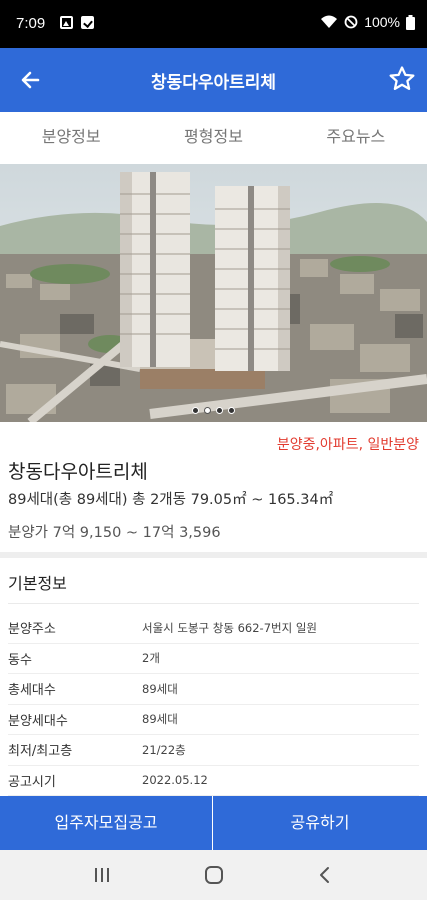 The image size is (427, 900). I want to click on battery-icon, so click(410, 22).